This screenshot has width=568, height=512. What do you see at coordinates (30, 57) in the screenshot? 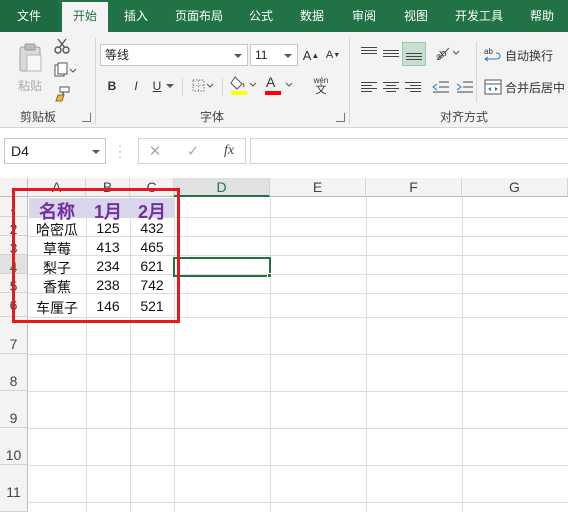
I see `clipboard-icon` at bounding box center [30, 57].